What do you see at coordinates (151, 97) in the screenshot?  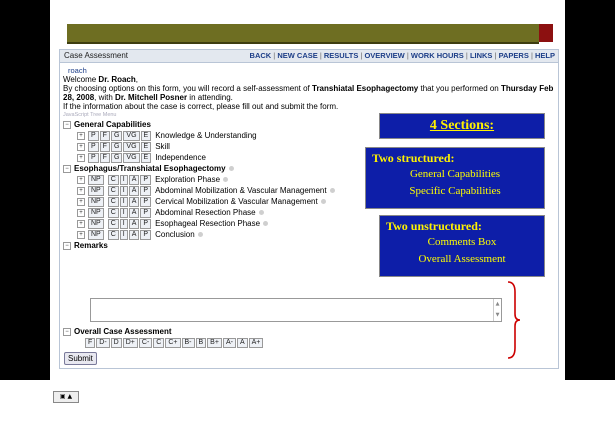 I see `intro-attending: Dr. Mitchell Posner` at bounding box center [151, 97].